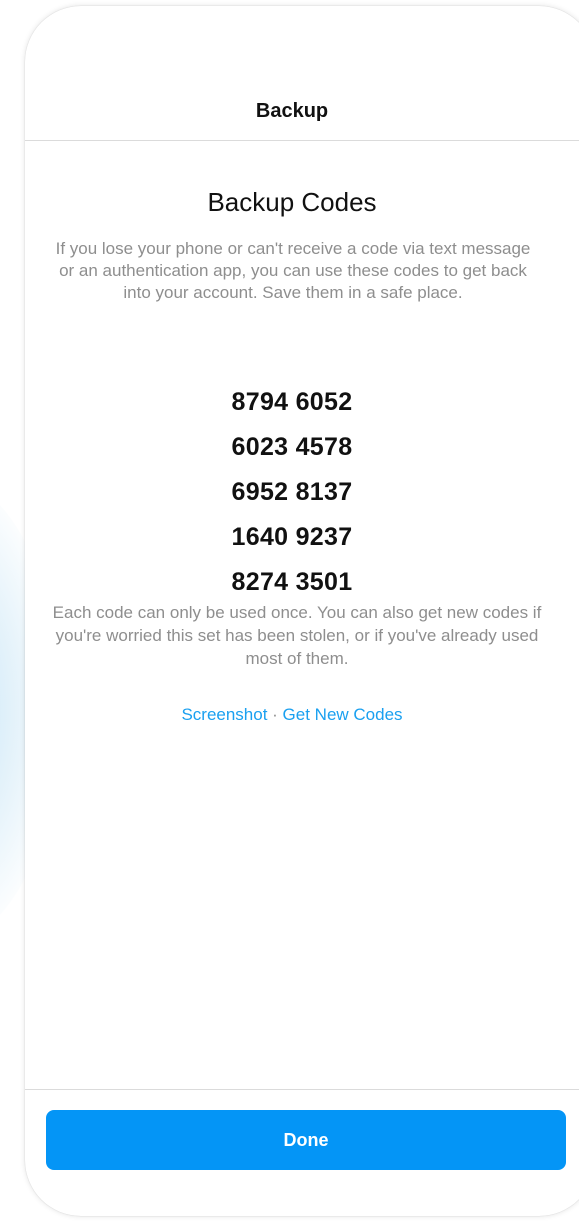 The height and width of the screenshot is (1221, 579). Describe the element at coordinates (292, 447) in the screenshot. I see `backup-code: 6023 4578` at that location.